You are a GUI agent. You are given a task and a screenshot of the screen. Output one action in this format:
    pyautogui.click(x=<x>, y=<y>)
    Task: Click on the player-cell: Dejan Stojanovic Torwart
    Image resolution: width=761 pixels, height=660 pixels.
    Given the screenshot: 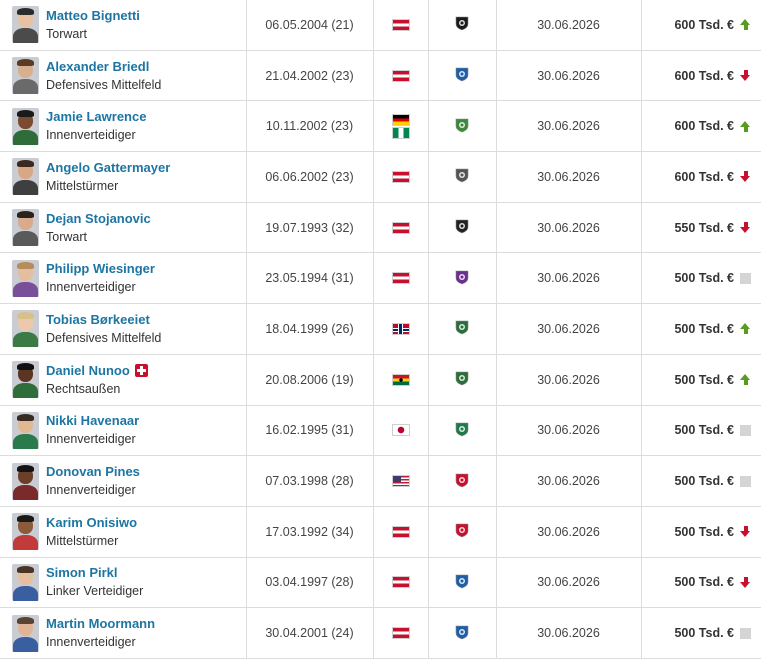 What is the action you would take?
    pyautogui.click(x=123, y=227)
    